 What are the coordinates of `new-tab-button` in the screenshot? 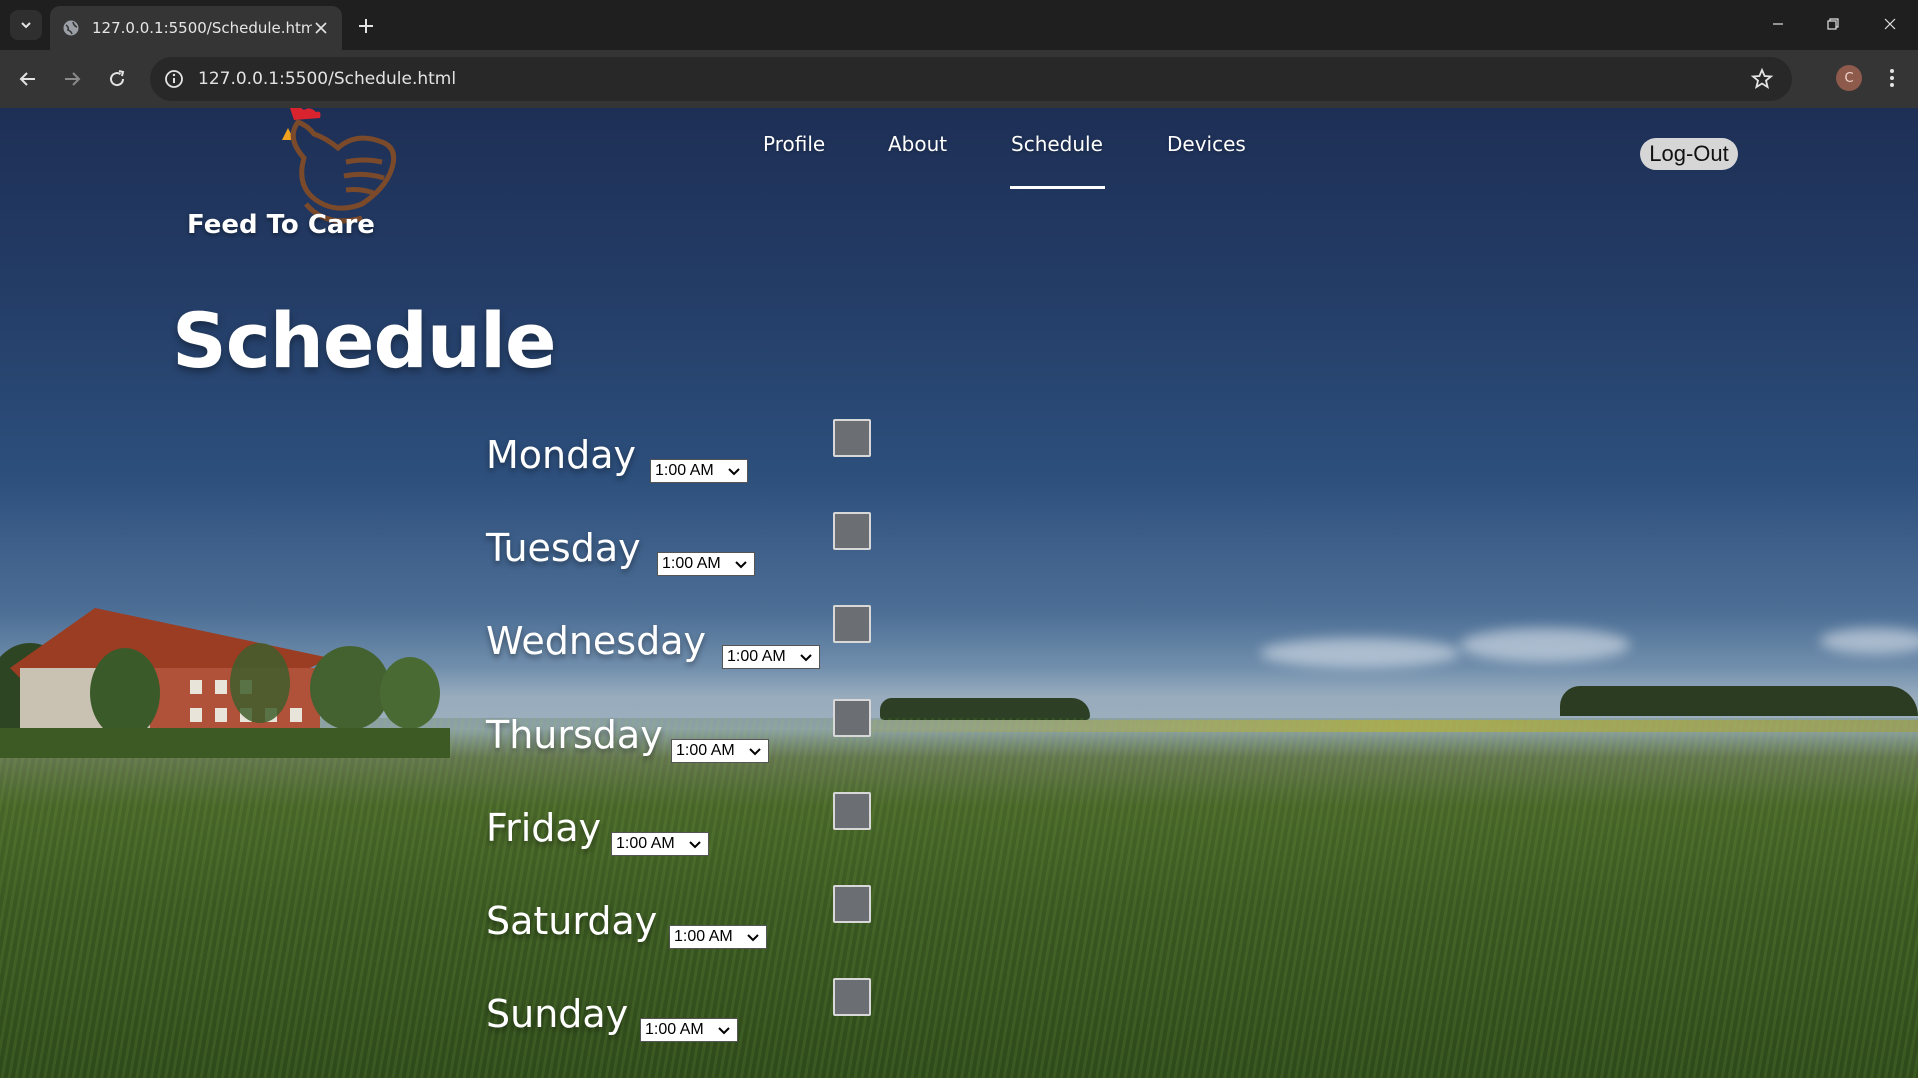 It's located at (366, 26).